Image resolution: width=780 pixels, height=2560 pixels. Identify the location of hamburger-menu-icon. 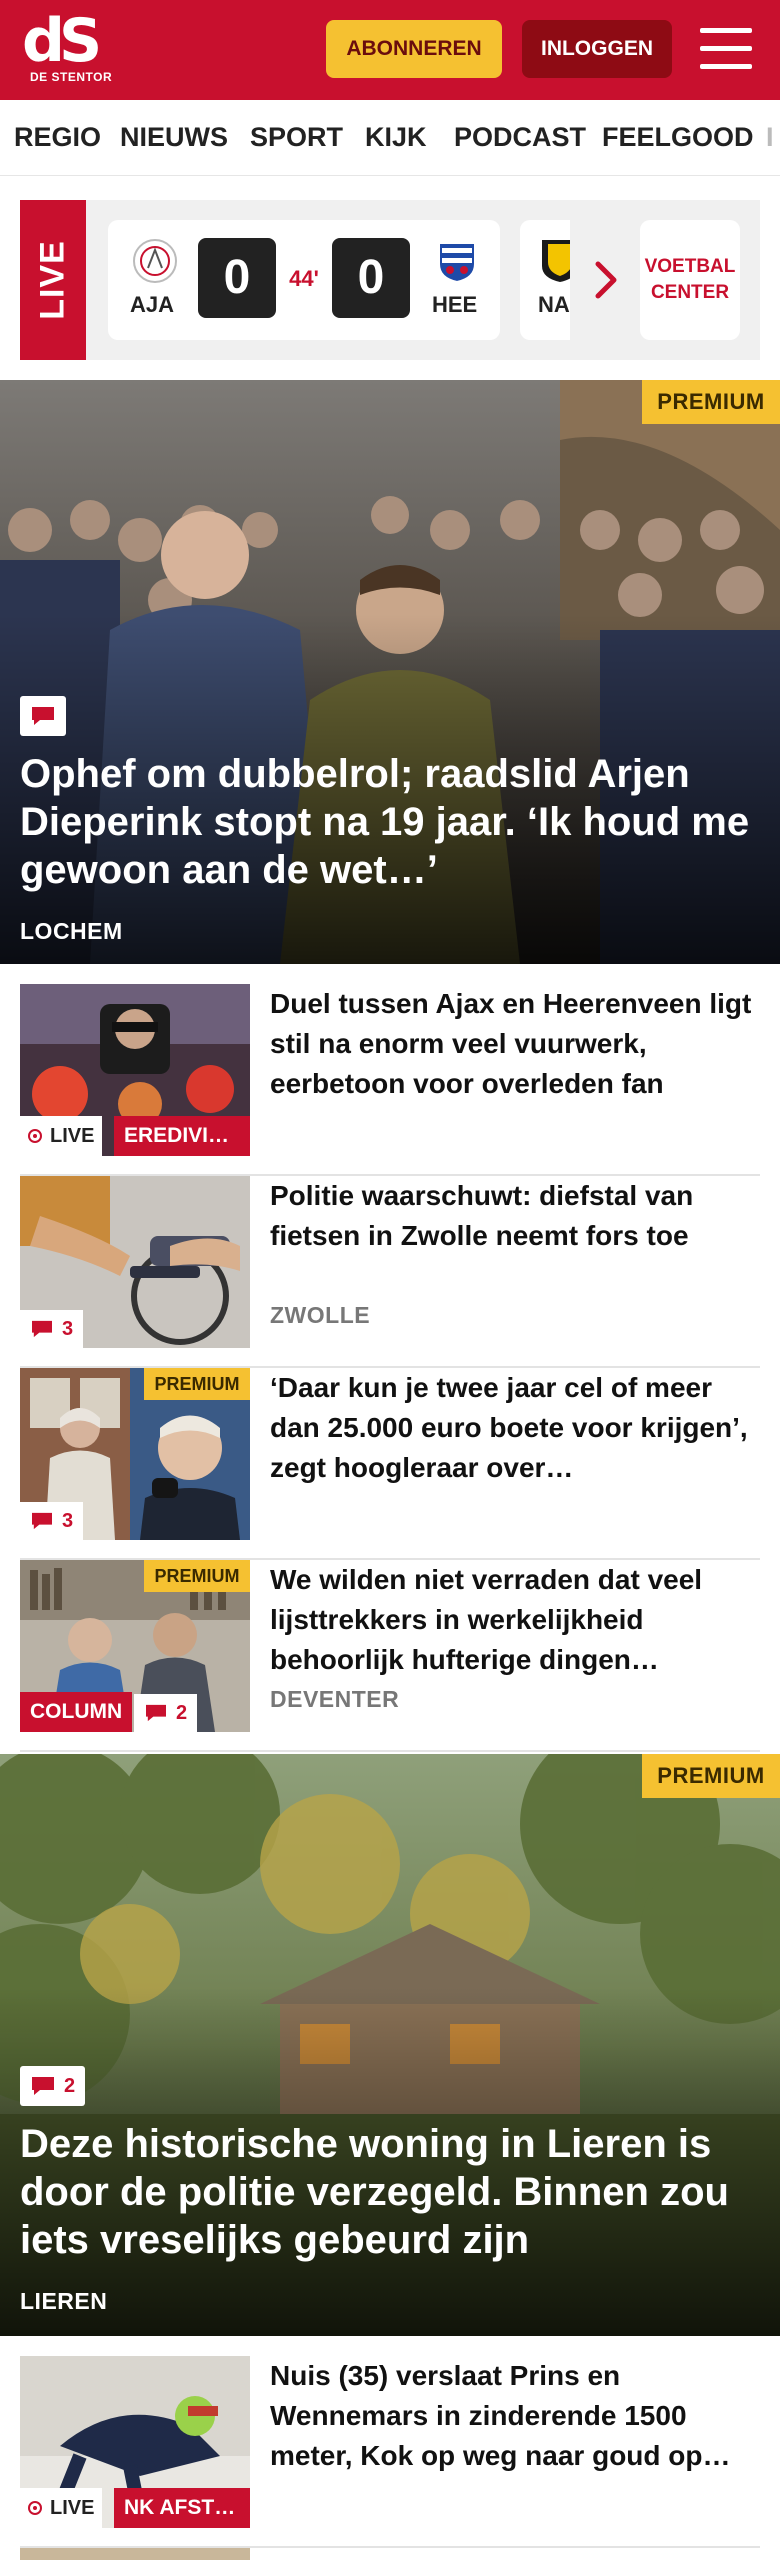
(727, 49).